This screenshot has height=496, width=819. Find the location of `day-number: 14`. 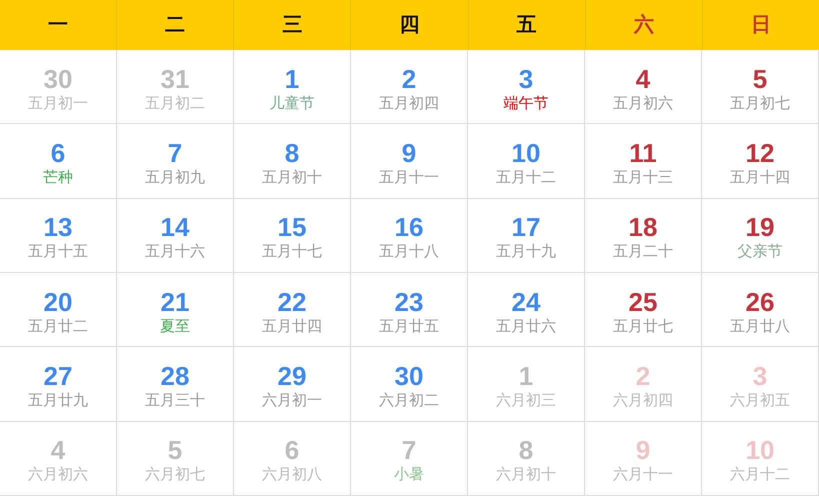

day-number: 14 is located at coordinates (175, 227).